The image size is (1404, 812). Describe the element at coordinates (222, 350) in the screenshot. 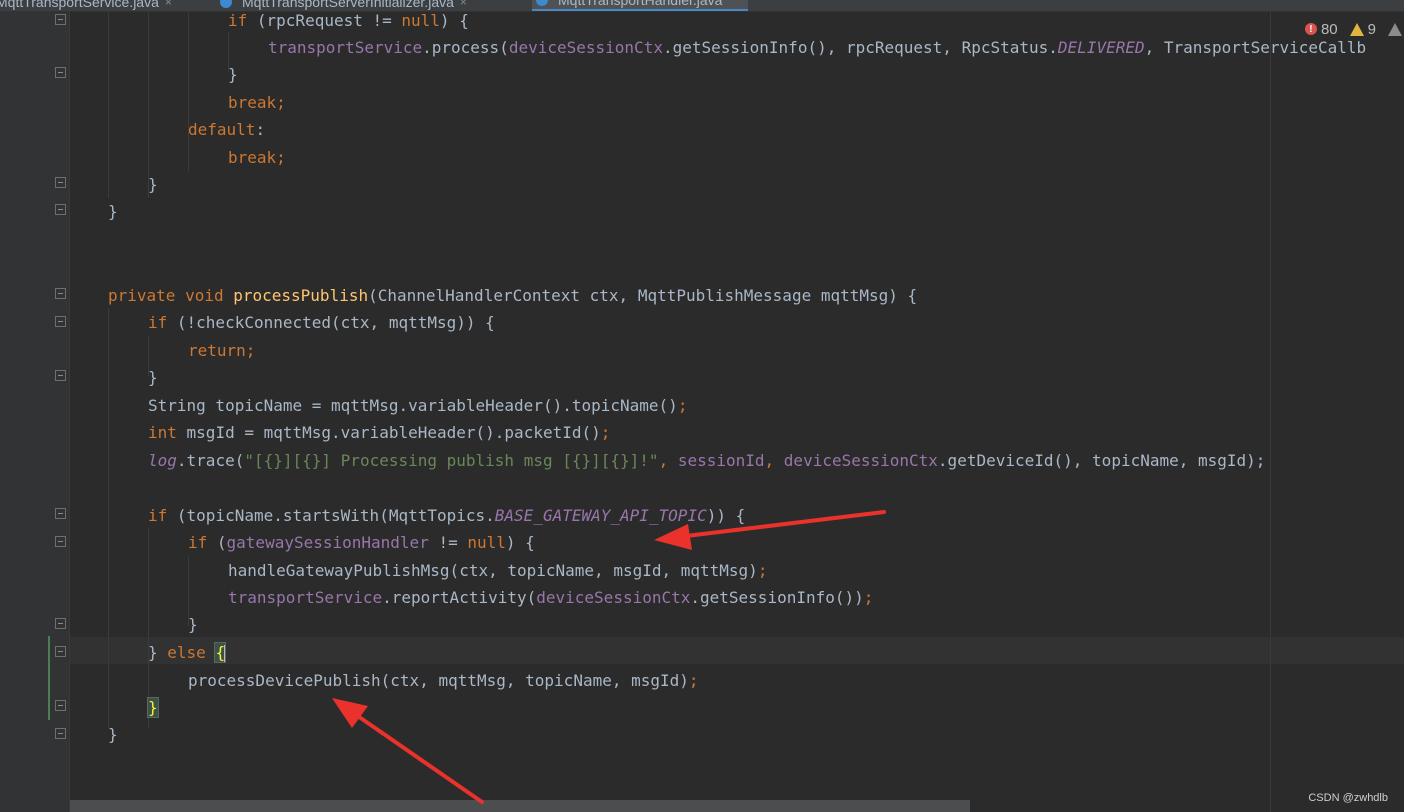

I see `code-line: return;` at that location.